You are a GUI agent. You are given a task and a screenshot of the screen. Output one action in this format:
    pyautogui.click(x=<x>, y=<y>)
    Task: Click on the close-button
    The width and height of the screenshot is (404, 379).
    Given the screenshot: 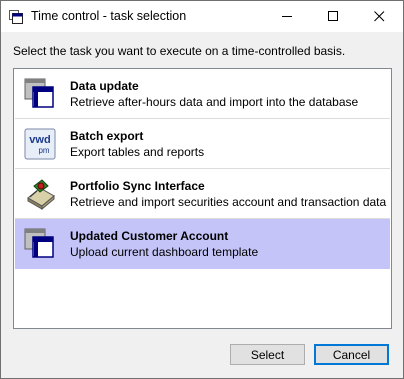 What is the action you would take?
    pyautogui.click(x=380, y=16)
    